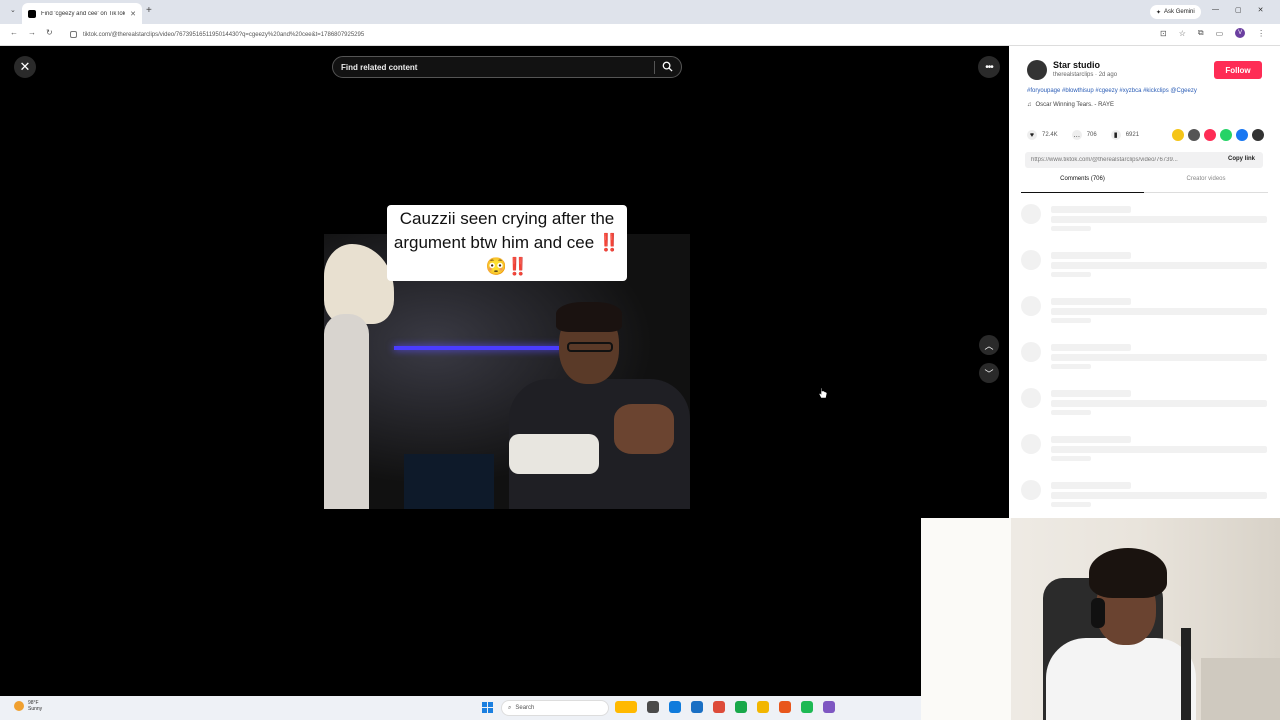 The width and height of the screenshot is (1280, 720). Describe the element at coordinates (25, 67) in the screenshot. I see `close-icon: ✕` at that location.